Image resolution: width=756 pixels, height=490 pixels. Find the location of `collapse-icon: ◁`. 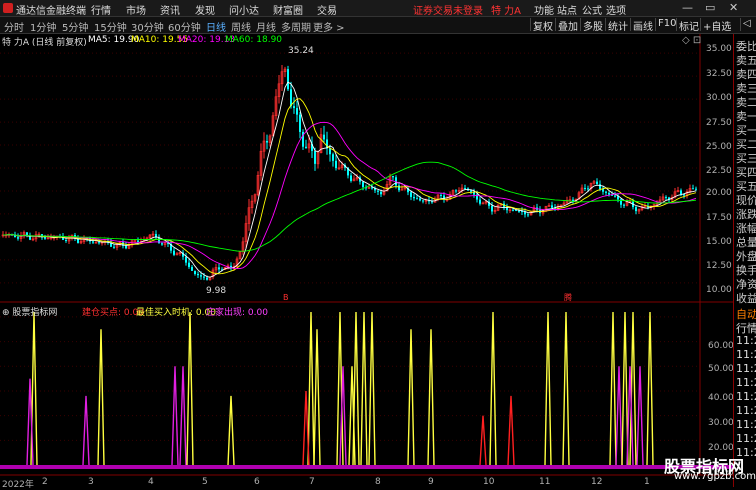

collapse-icon: ◁ is located at coordinates (746, 24).